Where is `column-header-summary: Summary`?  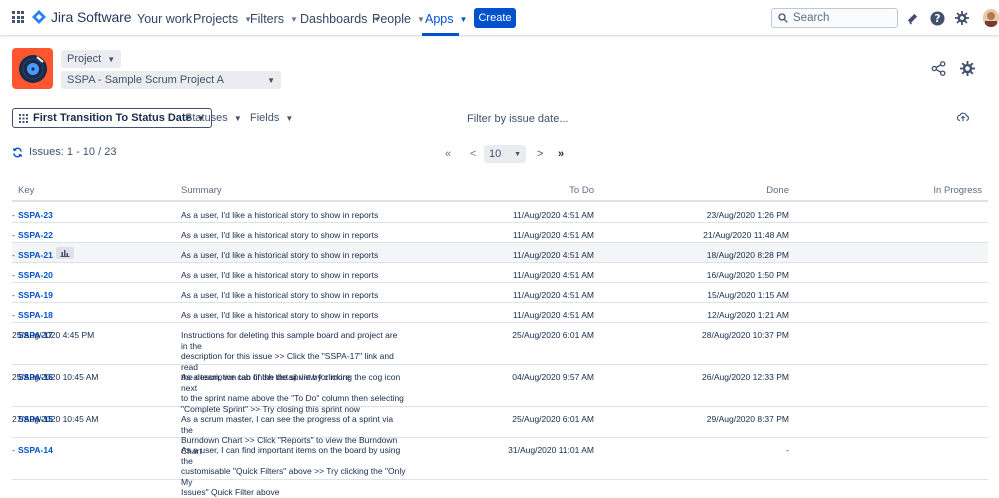 column-header-summary: Summary is located at coordinates (201, 190).